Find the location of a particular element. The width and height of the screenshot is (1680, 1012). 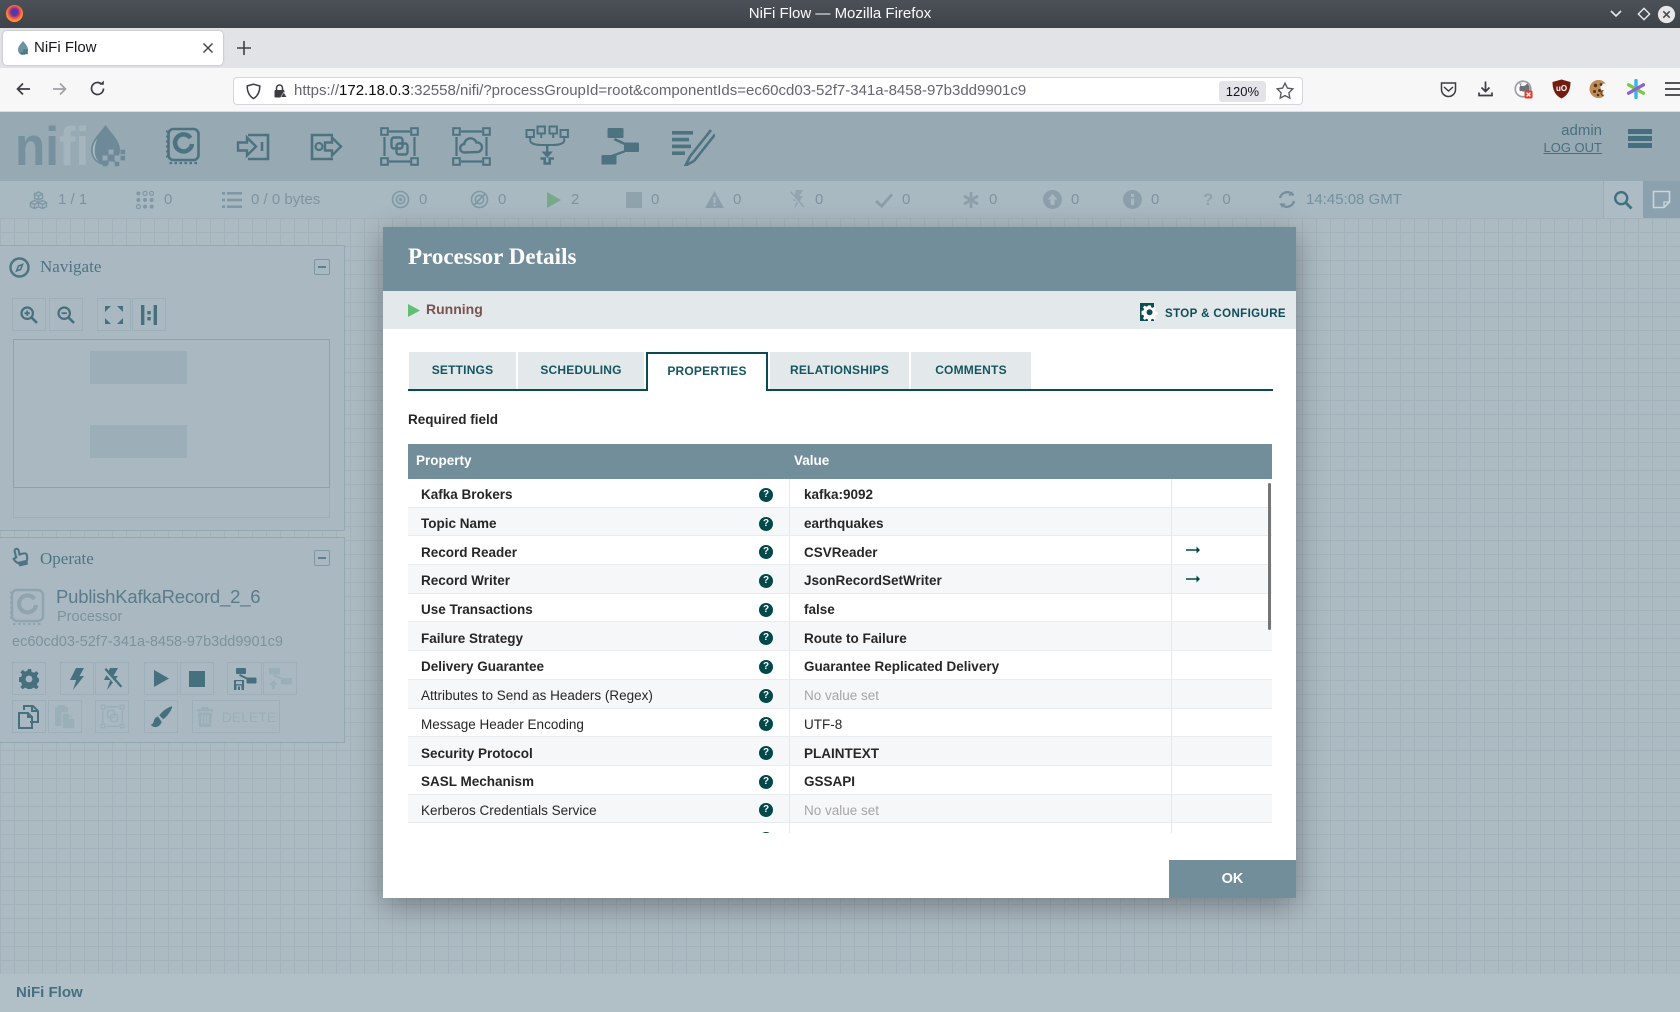

svg-text: uO is located at coordinates (1561, 88).